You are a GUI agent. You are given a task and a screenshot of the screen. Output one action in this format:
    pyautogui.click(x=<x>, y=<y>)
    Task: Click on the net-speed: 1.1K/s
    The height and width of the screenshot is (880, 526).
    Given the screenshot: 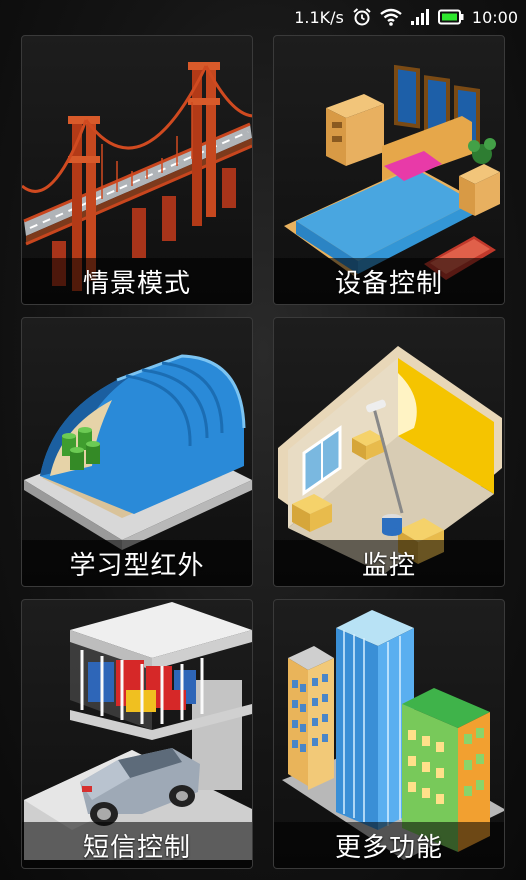 What is the action you would take?
    pyautogui.click(x=319, y=17)
    